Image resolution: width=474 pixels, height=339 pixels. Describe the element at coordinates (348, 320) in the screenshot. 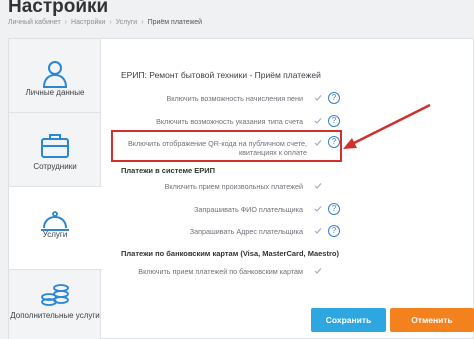

I see `save-button: Сохранить` at that location.